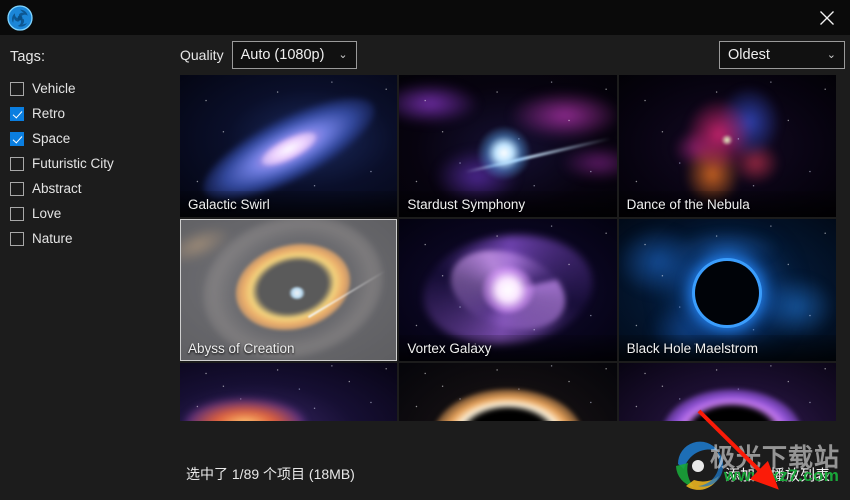  I want to click on tag-label-futuristic-city: Futuristic City, so click(73, 163).